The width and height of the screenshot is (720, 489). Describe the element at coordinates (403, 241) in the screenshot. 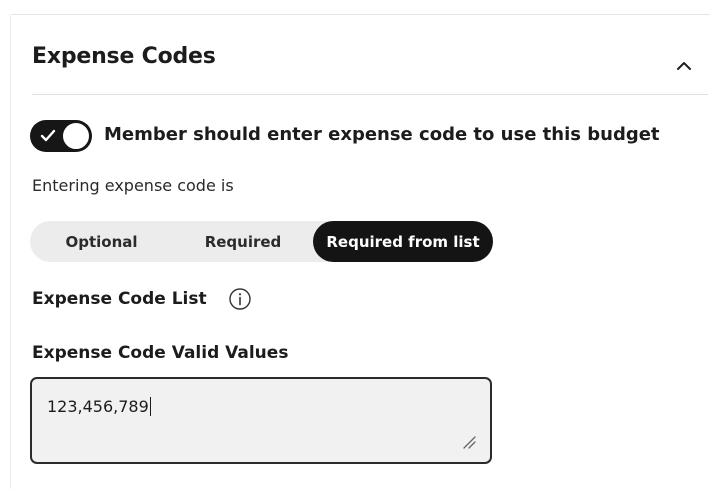

I see `segment-required-from-list: Required from list` at that location.